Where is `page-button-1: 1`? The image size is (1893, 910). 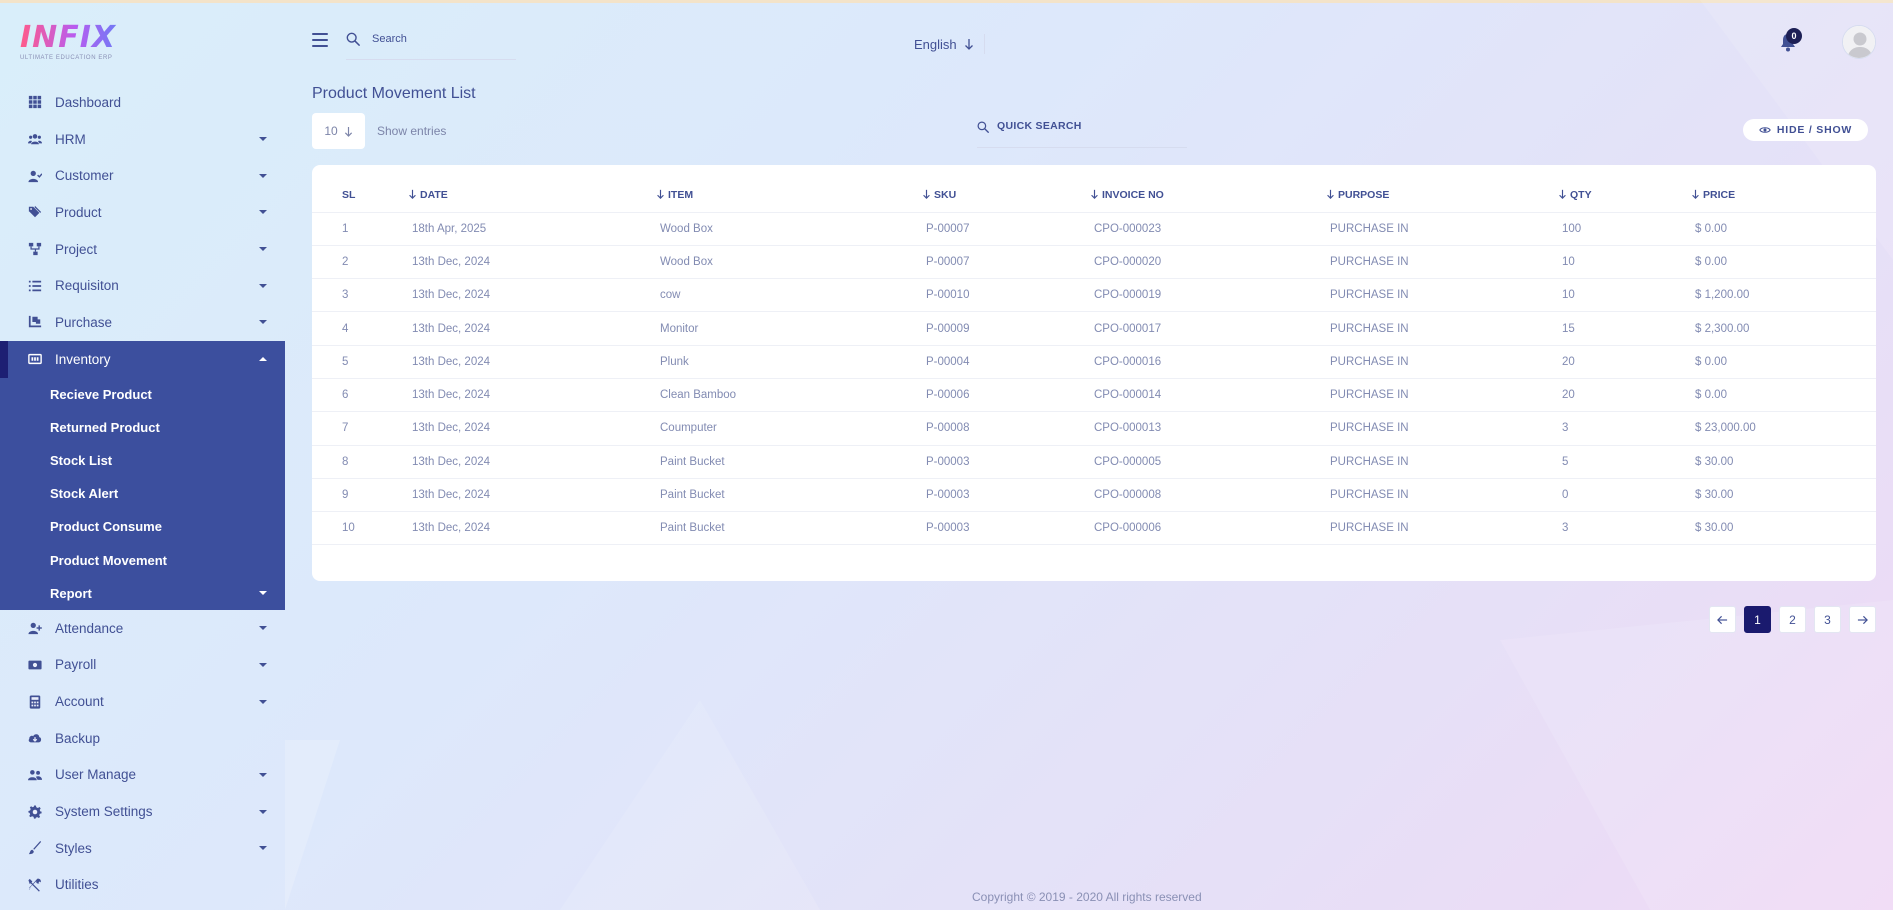 page-button-1: 1 is located at coordinates (1757, 619).